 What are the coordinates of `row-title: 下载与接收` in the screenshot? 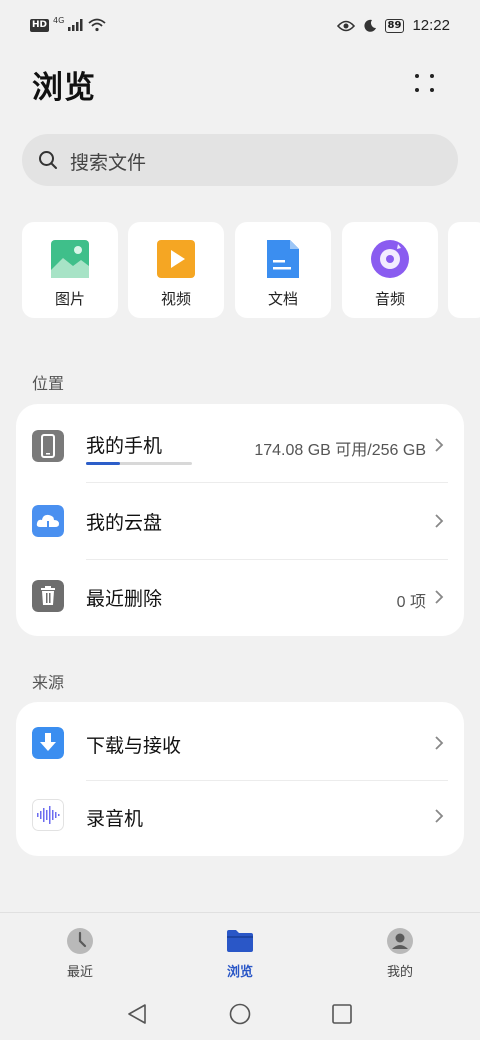 It's located at (134, 746).